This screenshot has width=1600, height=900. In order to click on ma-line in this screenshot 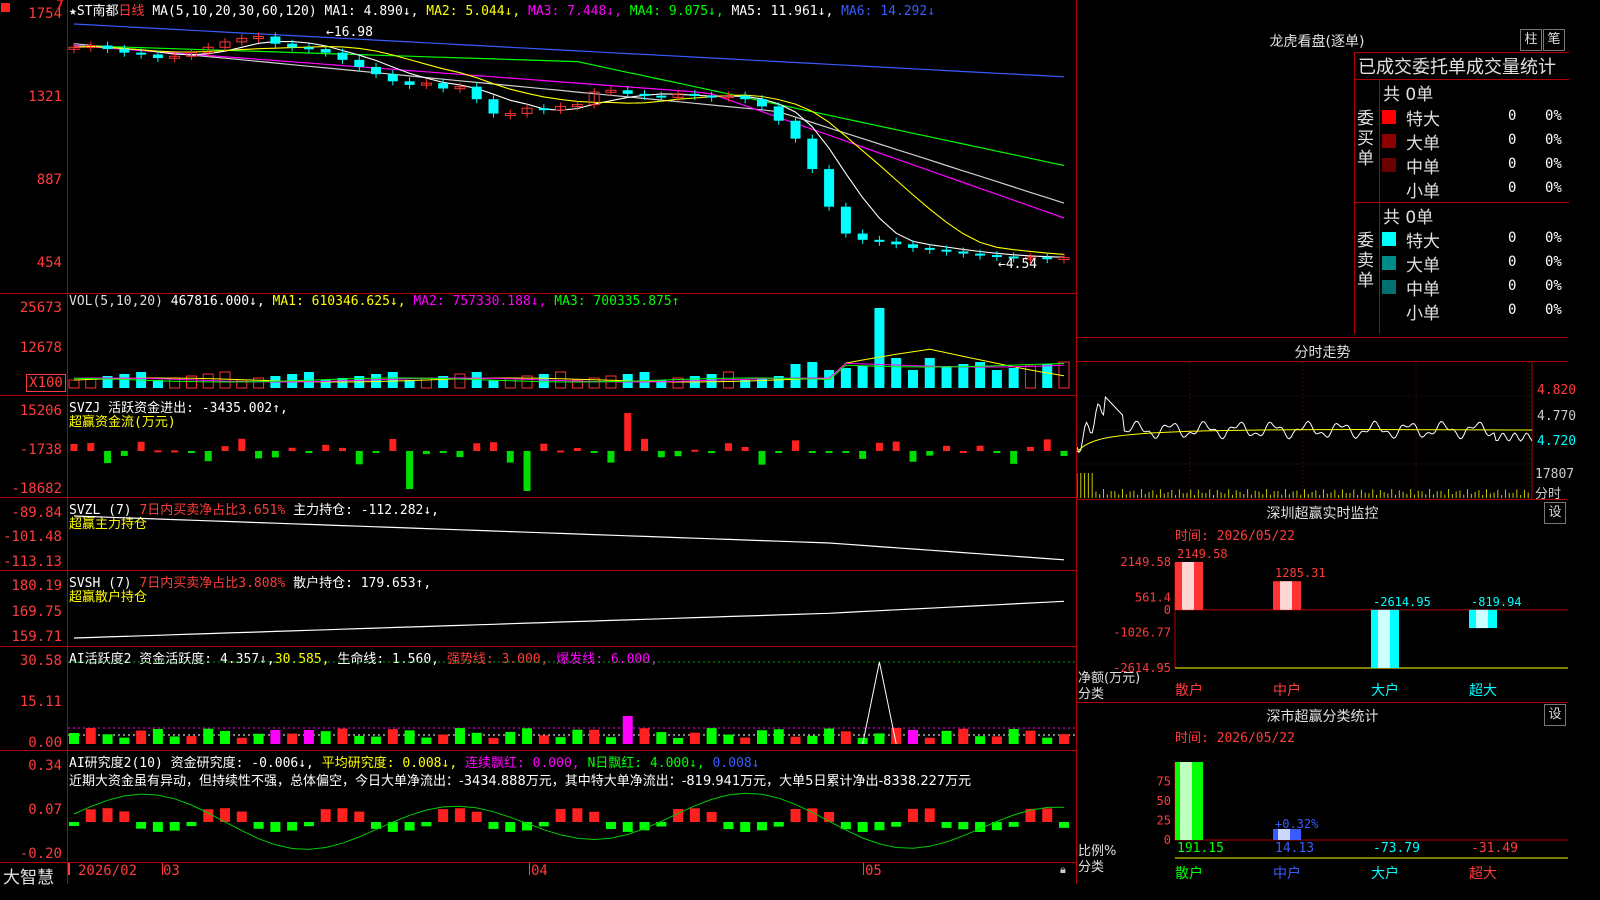, I will do `click(569, 123)`.